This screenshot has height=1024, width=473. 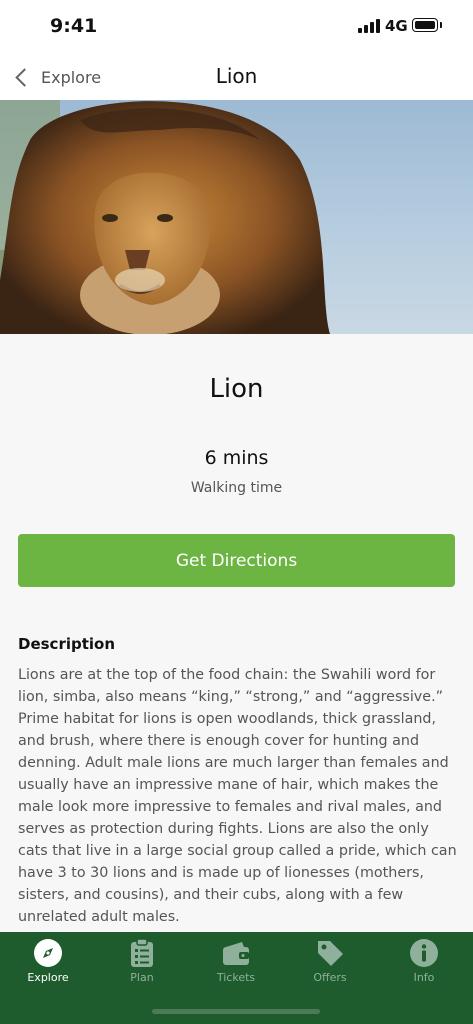 I want to click on tab-label: Tickets, so click(x=236, y=977).